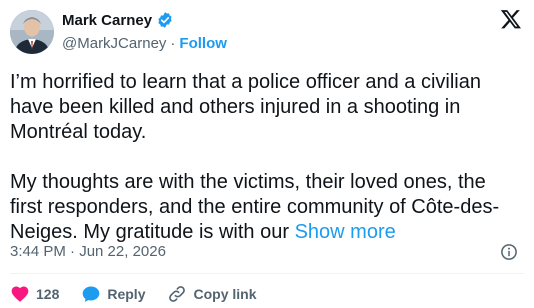 The height and width of the screenshot is (308, 534). I want to click on author-handle: @MarkJCarney, so click(114, 43).